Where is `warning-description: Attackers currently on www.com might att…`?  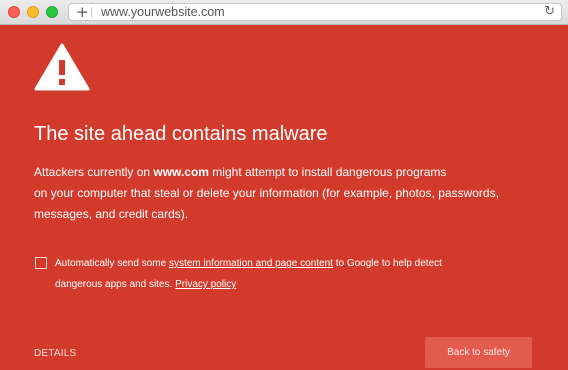
warning-description: Attackers currently on www.com might att… is located at coordinates (284, 193).